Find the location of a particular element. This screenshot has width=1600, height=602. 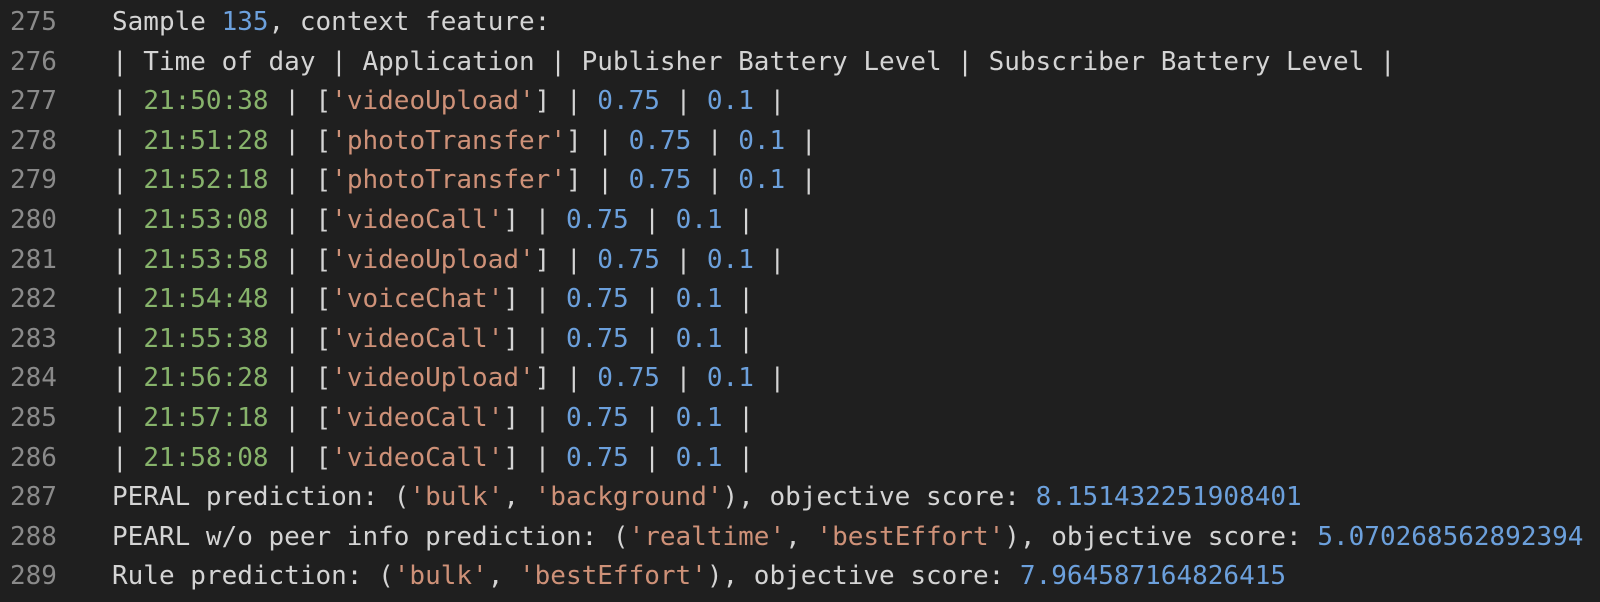

code-token: 21:53:08 is located at coordinates (206, 219).